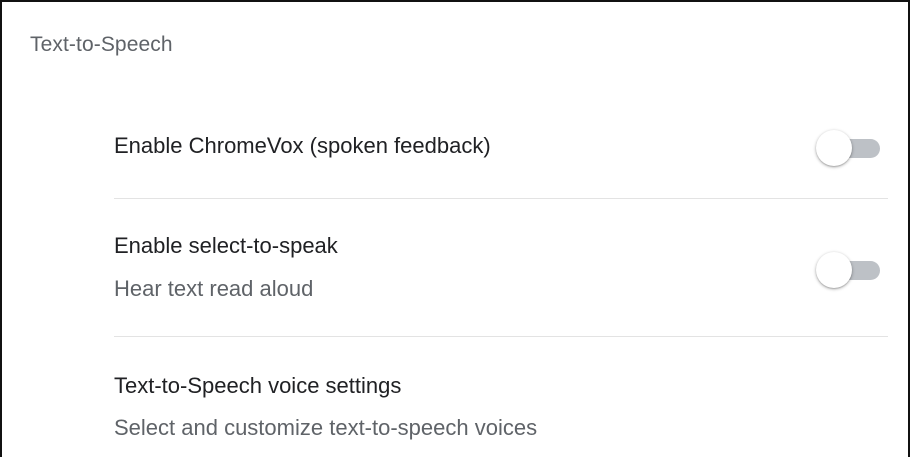 The image size is (912, 459). Describe the element at coordinates (258, 385) in the screenshot. I see `setting-label-tts-voice-settings: Text-to-Speech voice settings` at that location.